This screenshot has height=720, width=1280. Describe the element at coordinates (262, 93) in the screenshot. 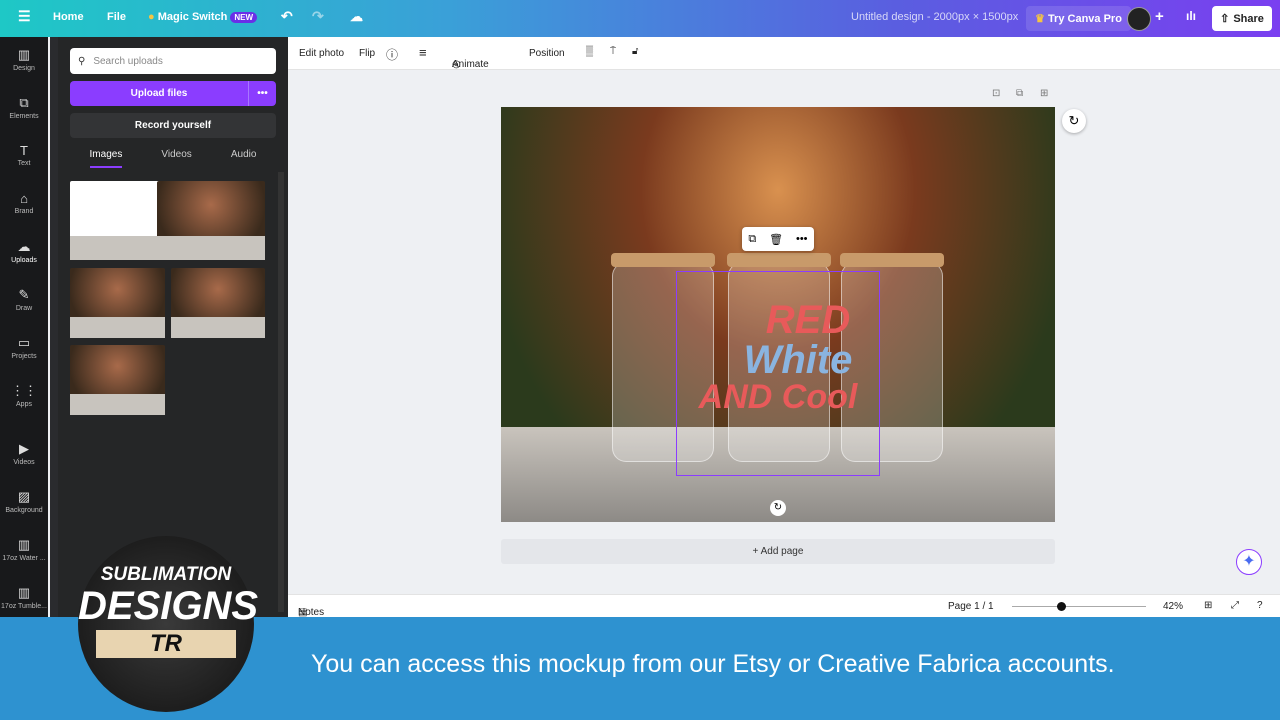

I see `more-options-icon: •••` at that location.